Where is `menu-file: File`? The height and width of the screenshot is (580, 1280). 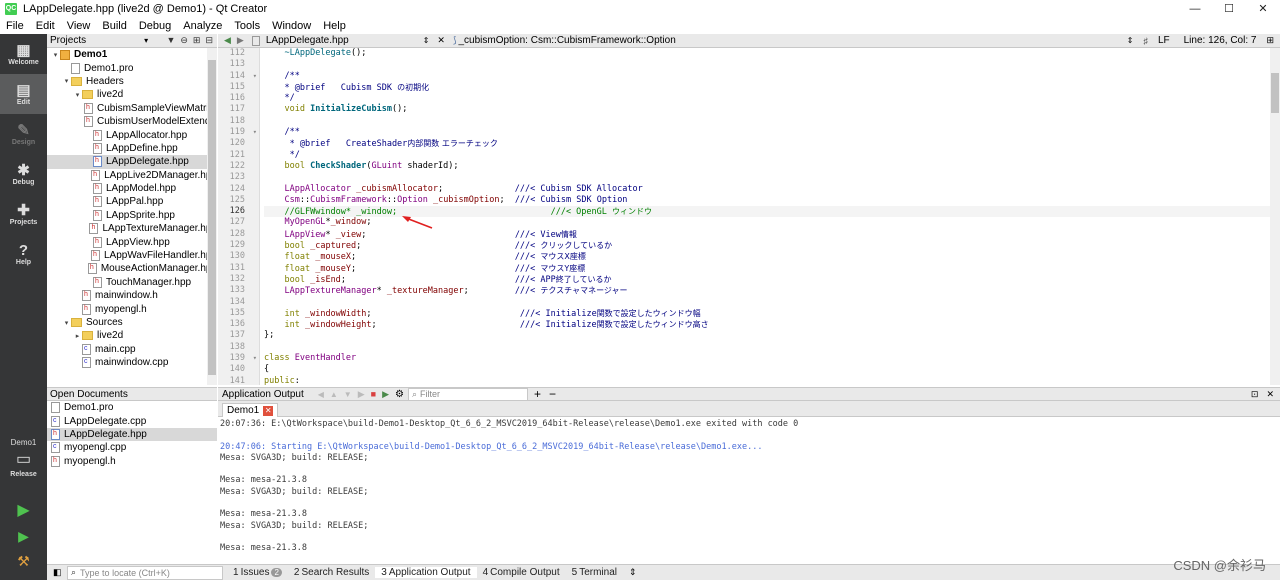 menu-file: File is located at coordinates (15, 26).